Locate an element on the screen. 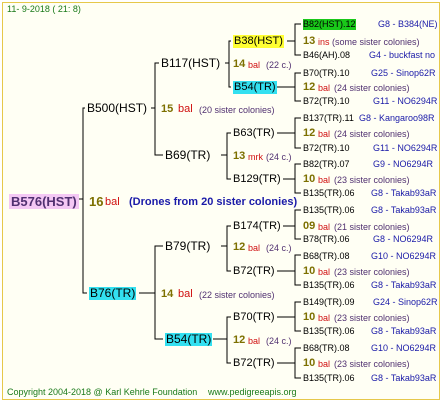 Image resolution: width=440 pixels, height=402 pixels. gen4-origin-6: G11 - NO6294R is located at coordinates (405, 148).